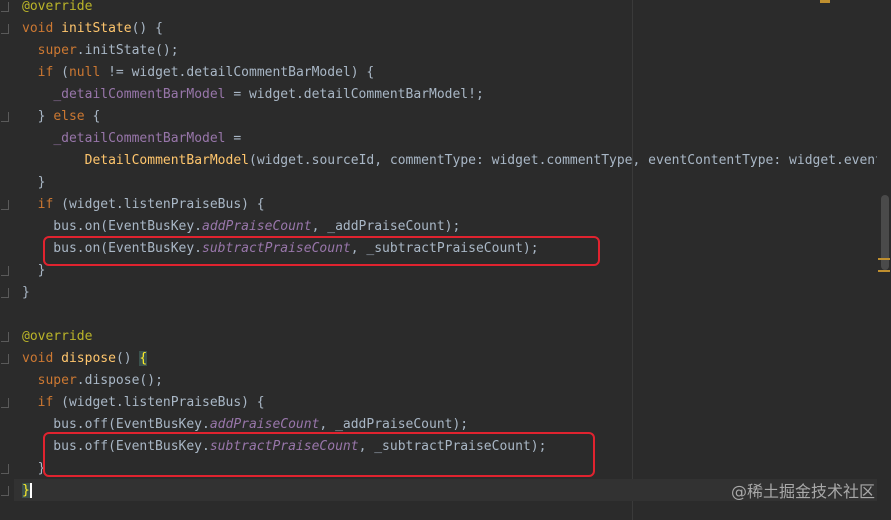 The image size is (891, 520). What do you see at coordinates (88, 358) in the screenshot?
I see `code-token: dispose` at bounding box center [88, 358].